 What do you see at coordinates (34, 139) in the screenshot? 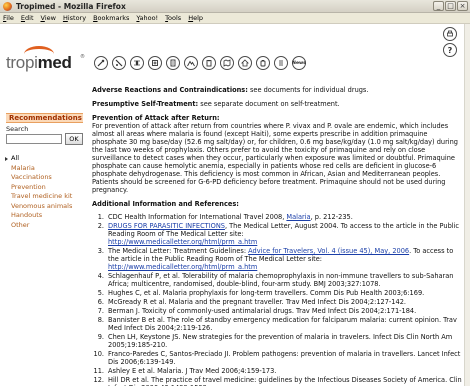
I see `search-input` at bounding box center [34, 139].